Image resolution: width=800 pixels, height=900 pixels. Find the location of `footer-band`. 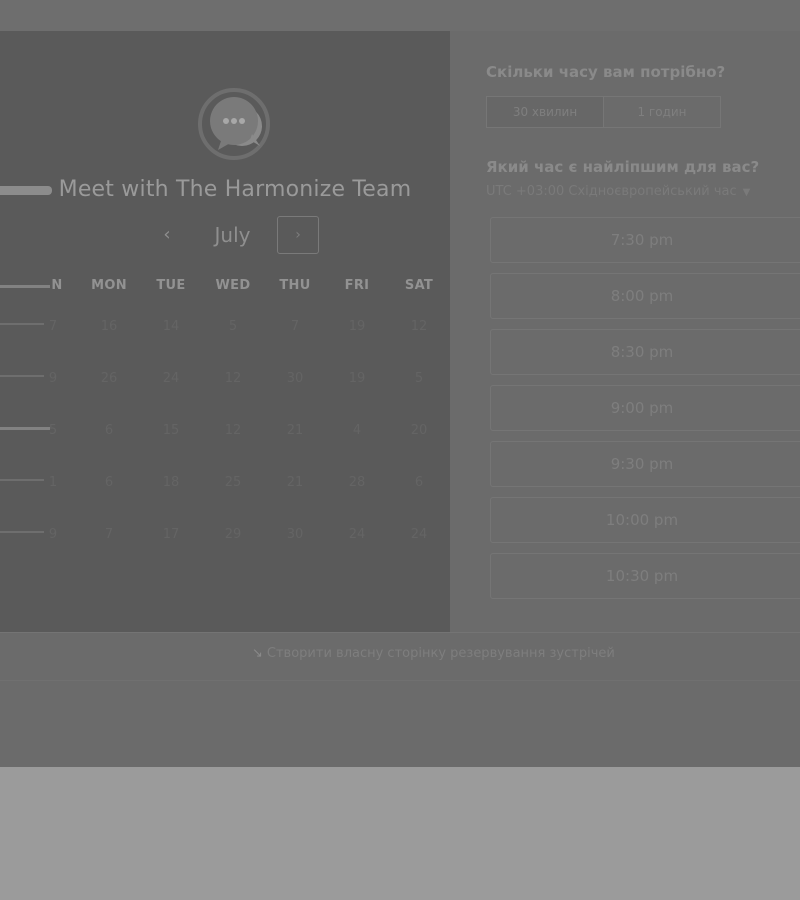

footer-band is located at coordinates (400, 680).